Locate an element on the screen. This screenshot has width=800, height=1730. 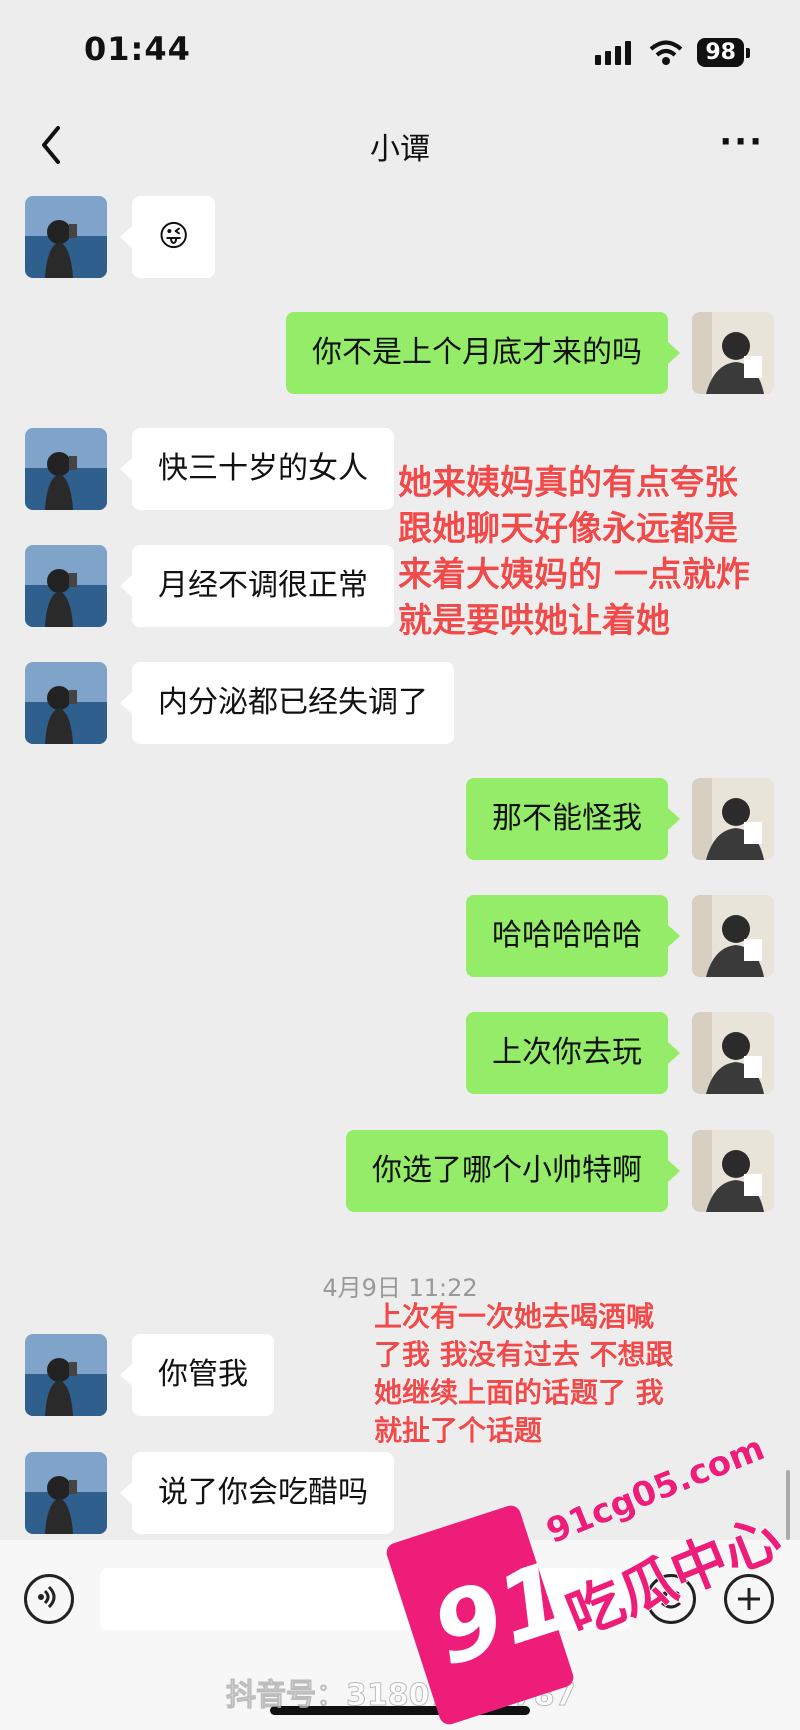
incoming-message-bubble: 月经不调很正常 is located at coordinates (257, 586).